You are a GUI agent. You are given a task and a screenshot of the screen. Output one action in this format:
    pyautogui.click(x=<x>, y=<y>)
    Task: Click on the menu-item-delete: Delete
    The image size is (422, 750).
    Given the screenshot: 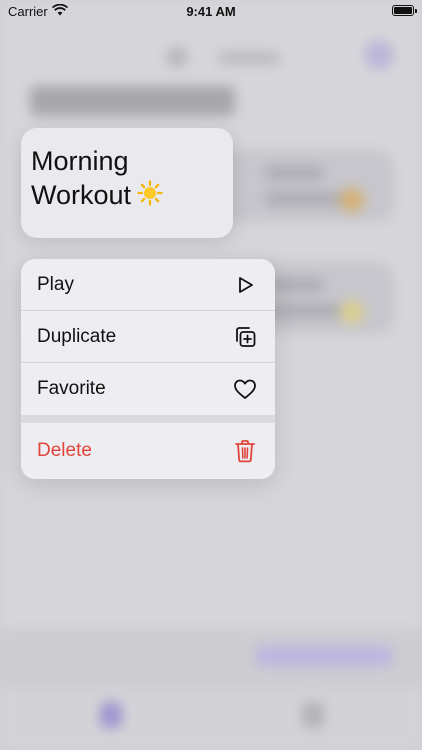 What is the action you would take?
    pyautogui.click(x=148, y=451)
    